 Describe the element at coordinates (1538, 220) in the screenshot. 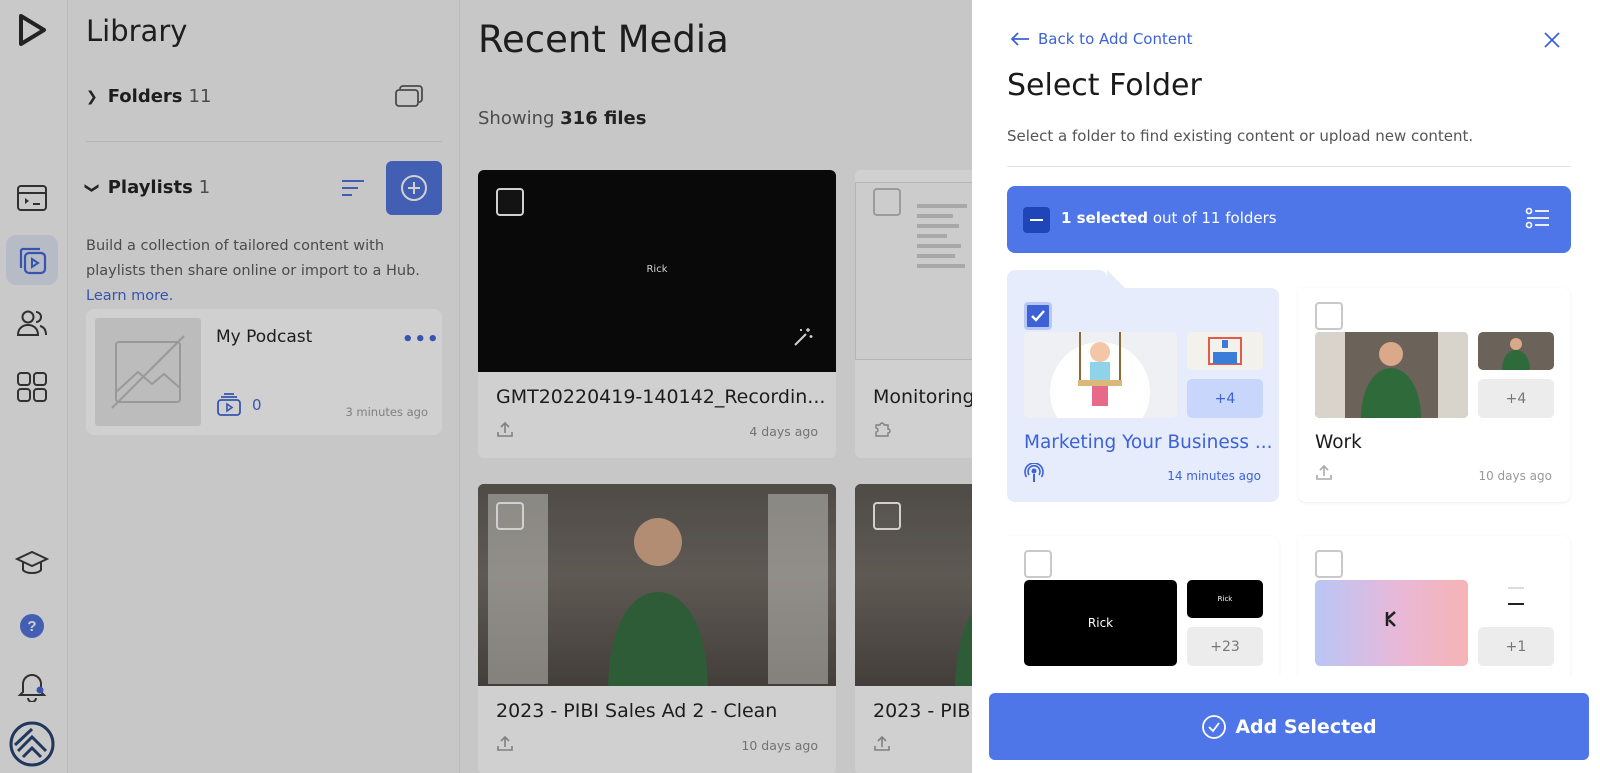

I see `list-view-icon` at that location.